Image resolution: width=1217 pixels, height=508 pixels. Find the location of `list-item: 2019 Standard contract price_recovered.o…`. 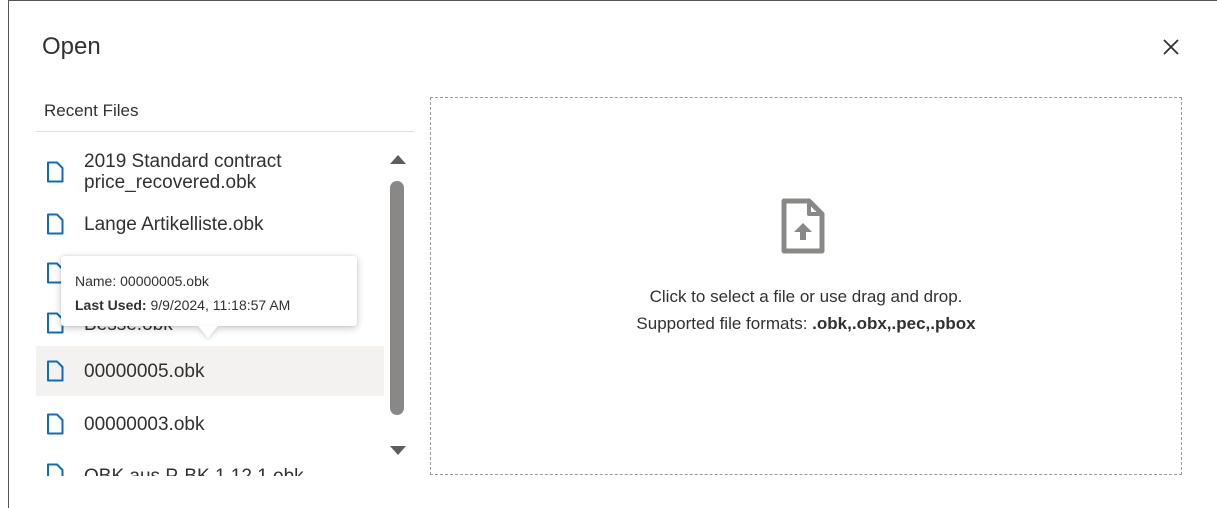

list-item: 2019 Standard contract price_recovered.o… is located at coordinates (210, 172).